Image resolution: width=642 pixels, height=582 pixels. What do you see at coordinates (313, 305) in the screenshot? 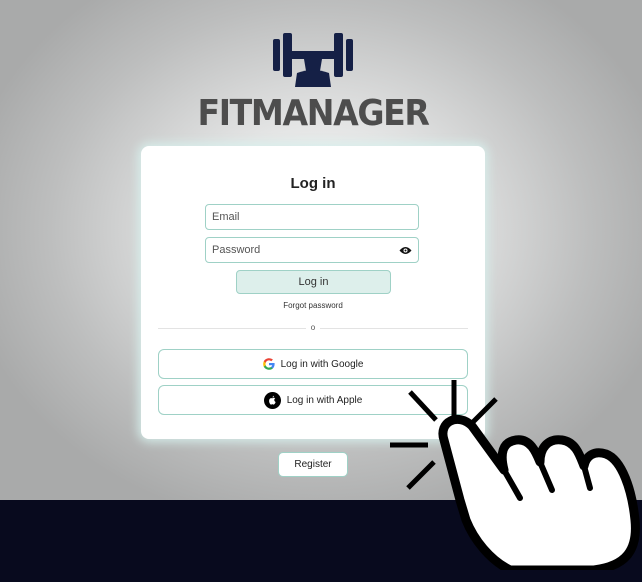
I see `forgot-password-link: Forgot password` at bounding box center [313, 305].